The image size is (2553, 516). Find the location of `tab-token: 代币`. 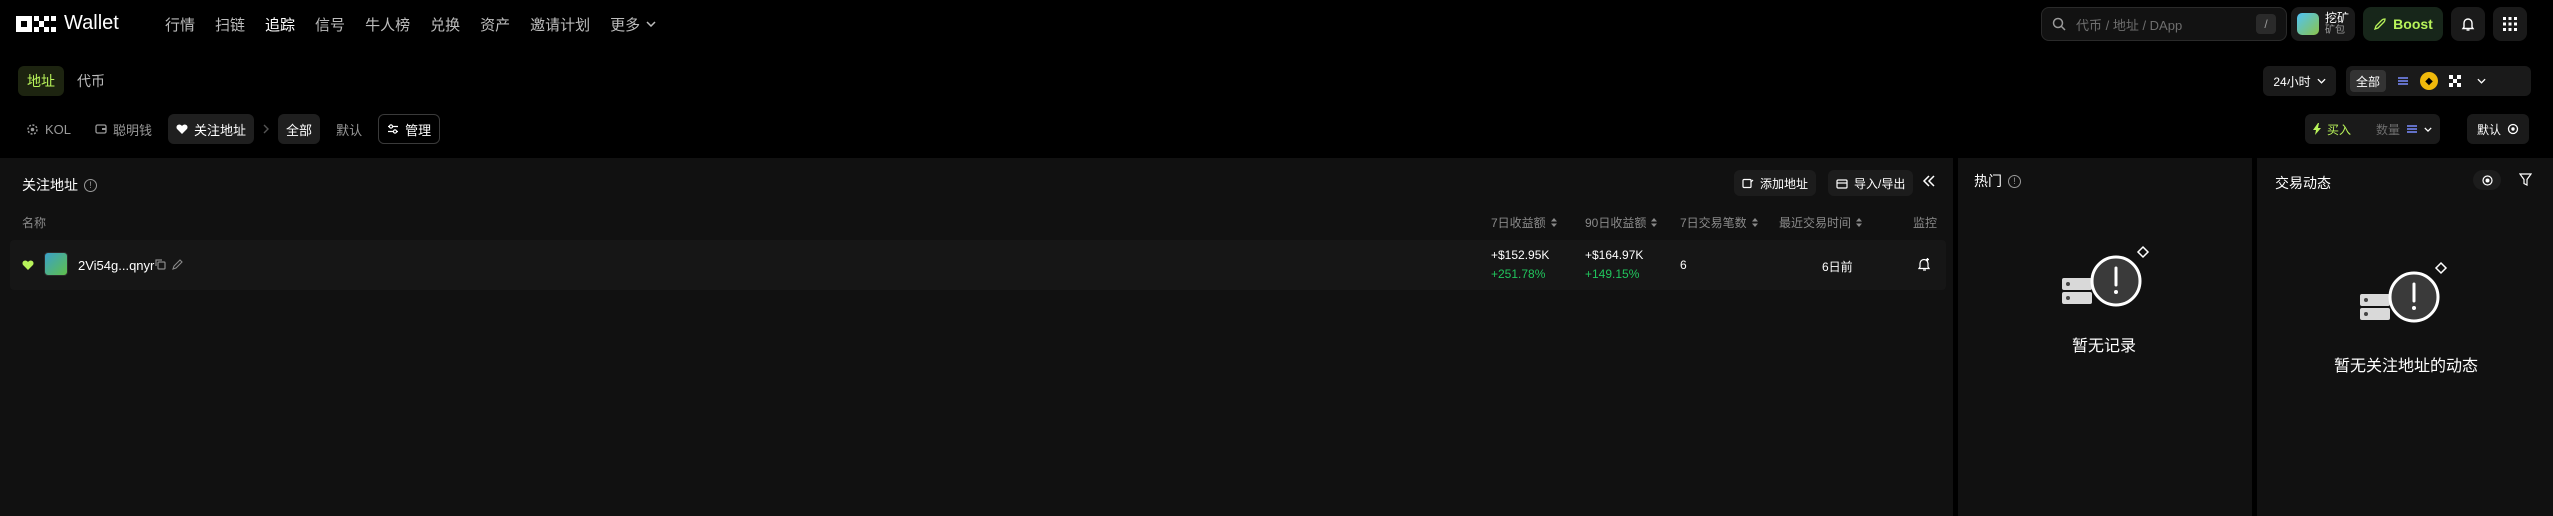

tab-token: 代币 is located at coordinates (91, 81).